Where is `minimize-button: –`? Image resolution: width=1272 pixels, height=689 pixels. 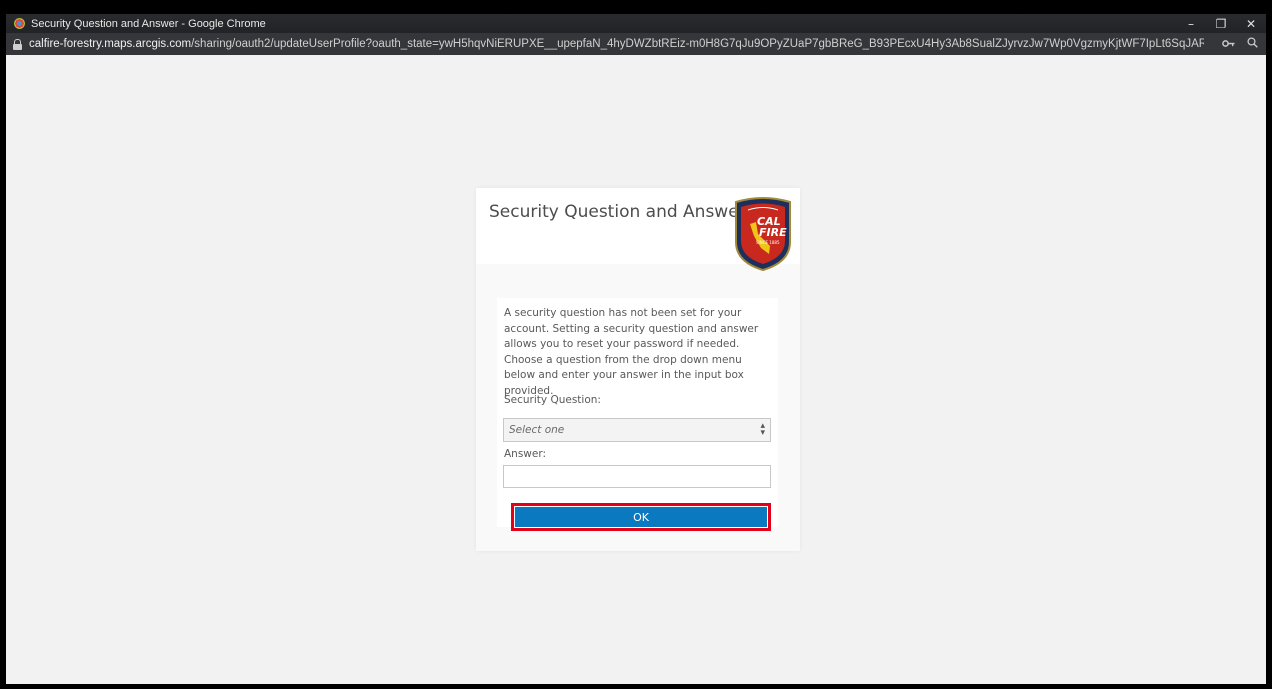 minimize-button: – is located at coordinates (1191, 23).